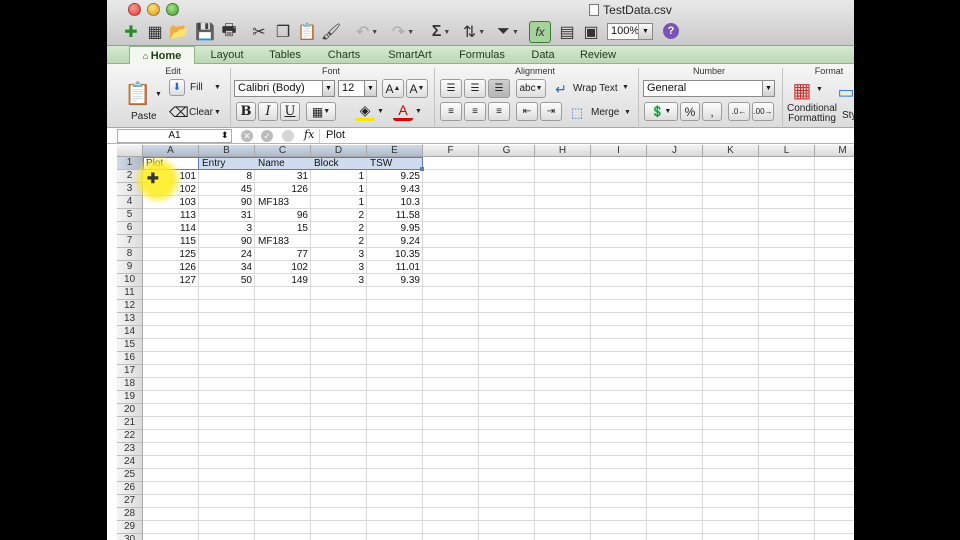  Describe the element at coordinates (283, 280) in the screenshot. I see `data-cell: 149` at that location.